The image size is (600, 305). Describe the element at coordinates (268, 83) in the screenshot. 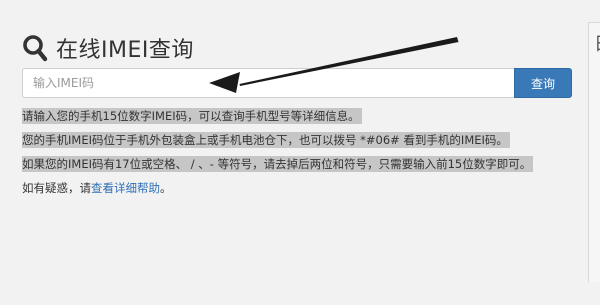

I see `imei-search-input` at that location.